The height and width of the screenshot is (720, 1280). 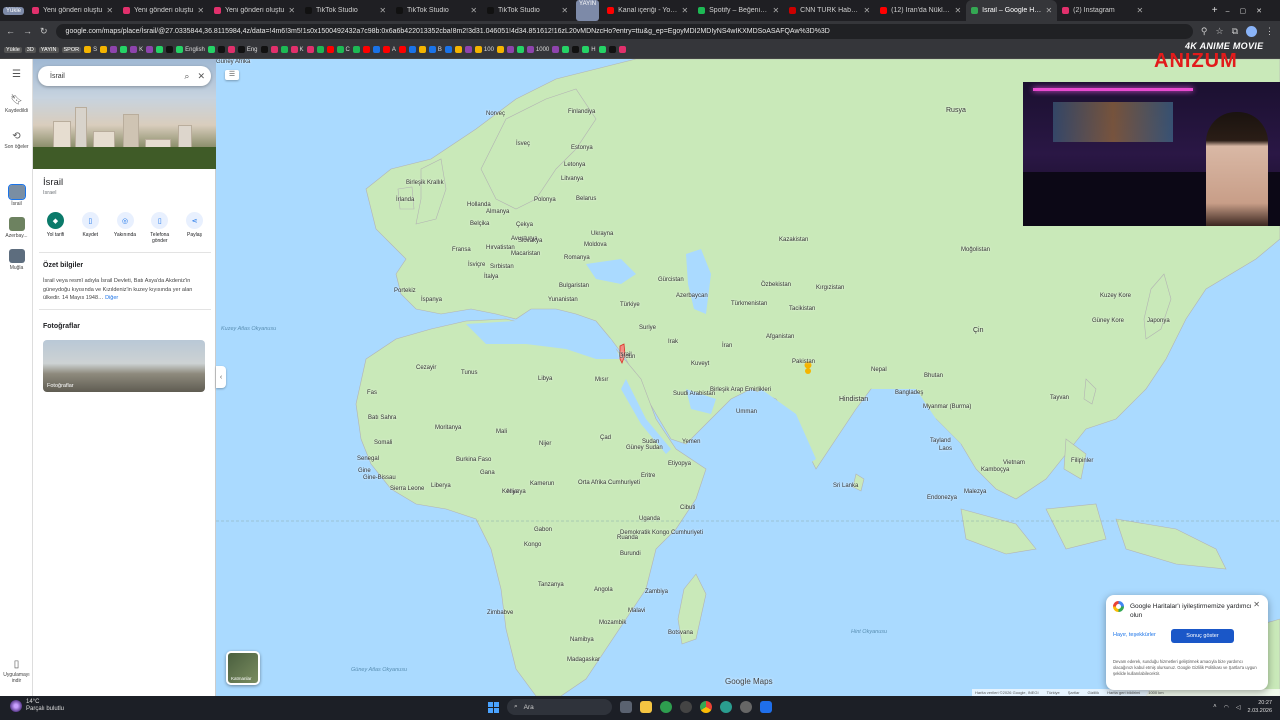 What do you see at coordinates (1158, 321) in the screenshot?
I see `country-label: Japonya` at bounding box center [1158, 321].